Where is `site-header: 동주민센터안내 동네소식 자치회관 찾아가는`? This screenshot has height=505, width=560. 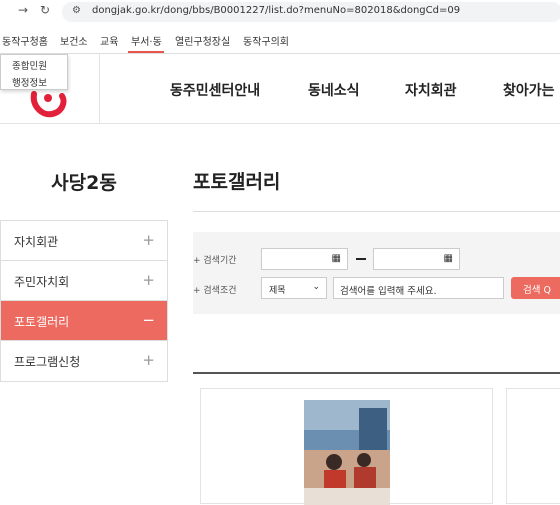 site-header: 동주민센터안내 동네소식 자치회관 찾아가는 is located at coordinates (280, 89).